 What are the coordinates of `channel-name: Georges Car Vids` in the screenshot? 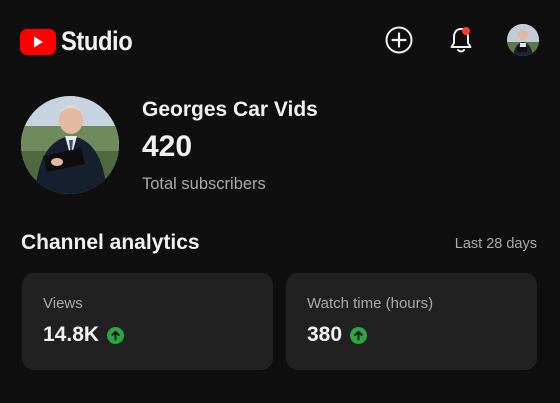 It's located at (230, 109).